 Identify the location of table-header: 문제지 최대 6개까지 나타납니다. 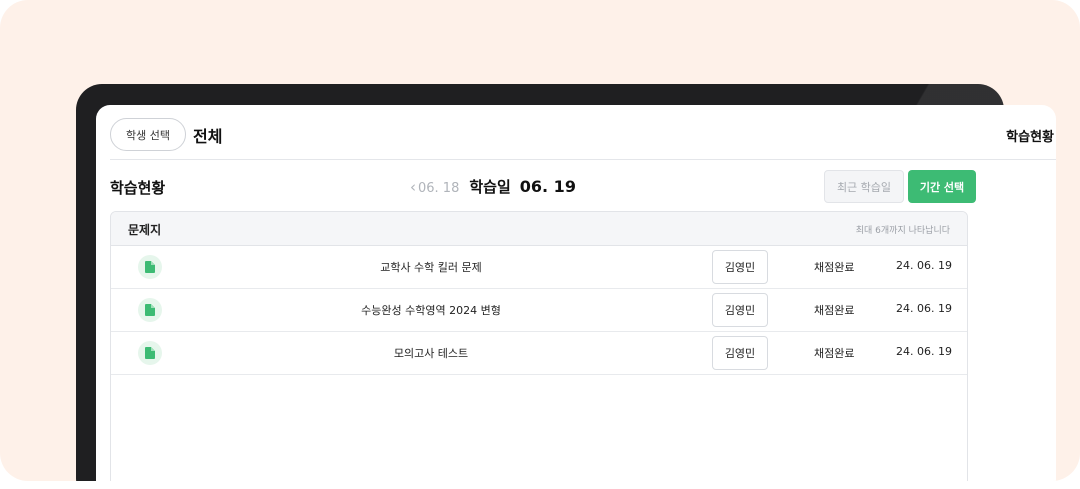
(539, 229).